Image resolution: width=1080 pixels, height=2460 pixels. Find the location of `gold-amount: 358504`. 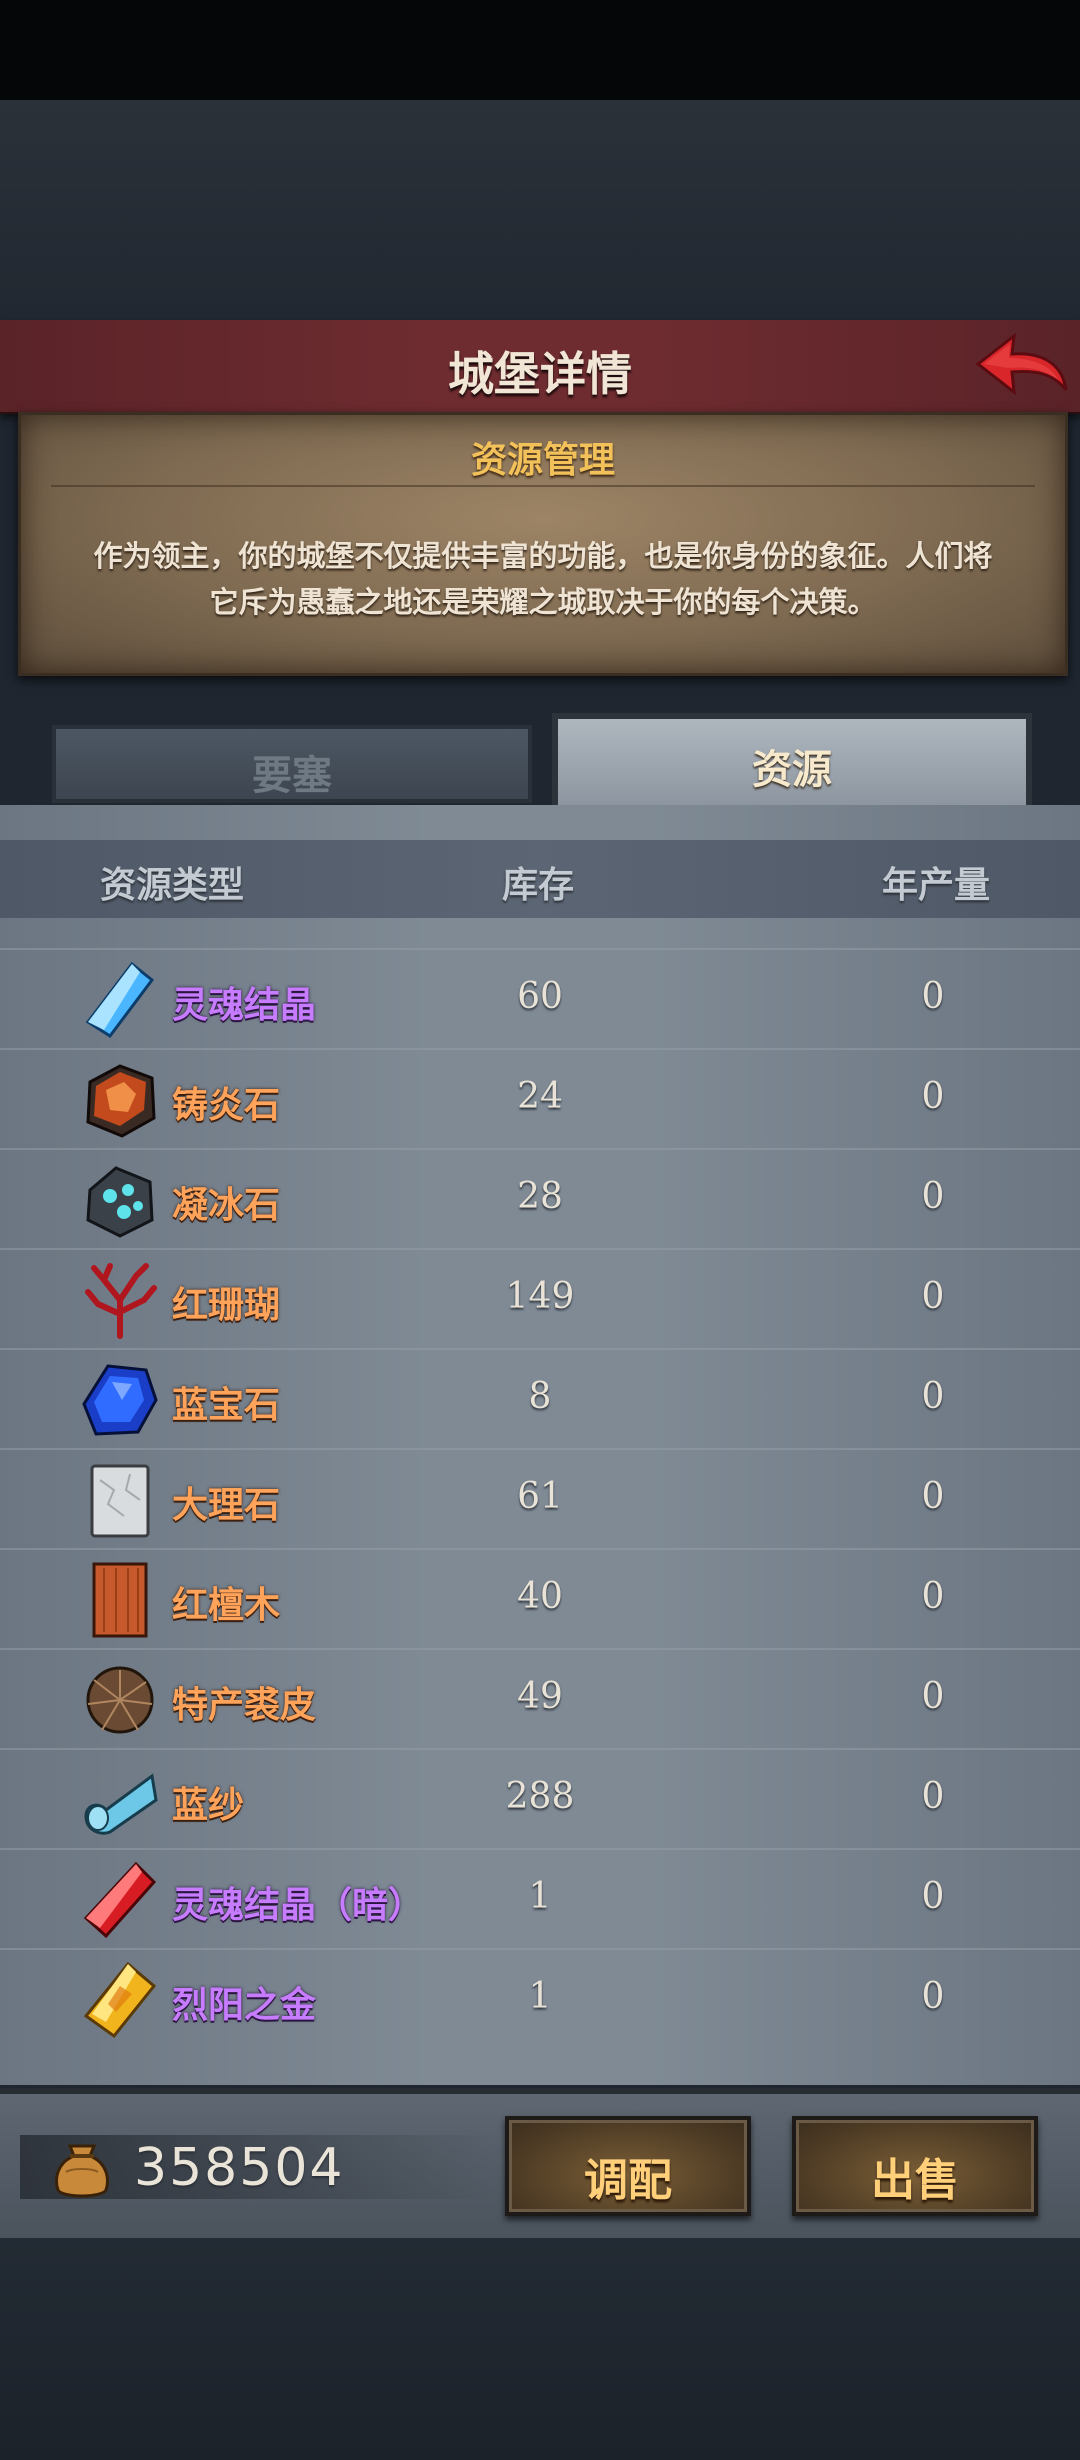

gold-amount: 358504 is located at coordinates (239, 2168).